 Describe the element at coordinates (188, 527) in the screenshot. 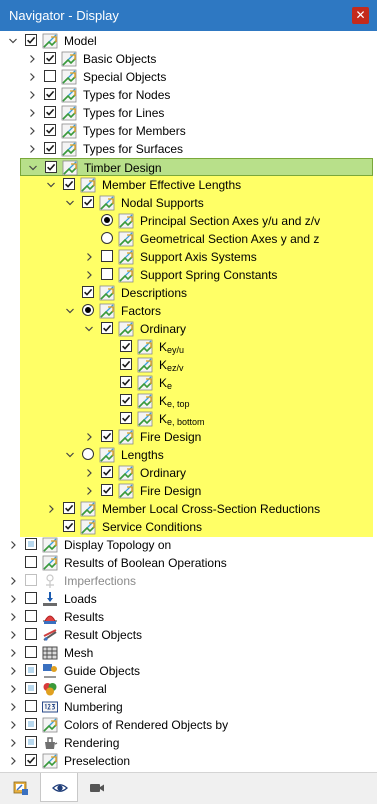

I see `tree-item-service-conditions: Service Conditions` at that location.